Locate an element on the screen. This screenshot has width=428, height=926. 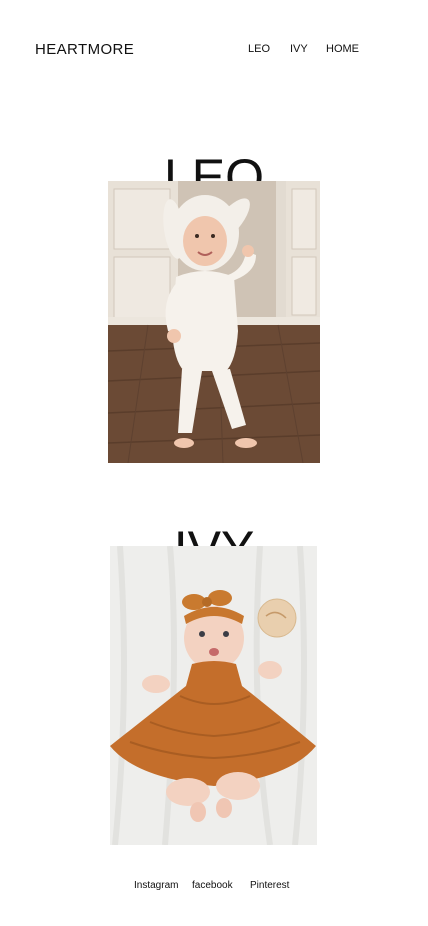
footer-link-facebook: facebook is located at coordinates (212, 885).